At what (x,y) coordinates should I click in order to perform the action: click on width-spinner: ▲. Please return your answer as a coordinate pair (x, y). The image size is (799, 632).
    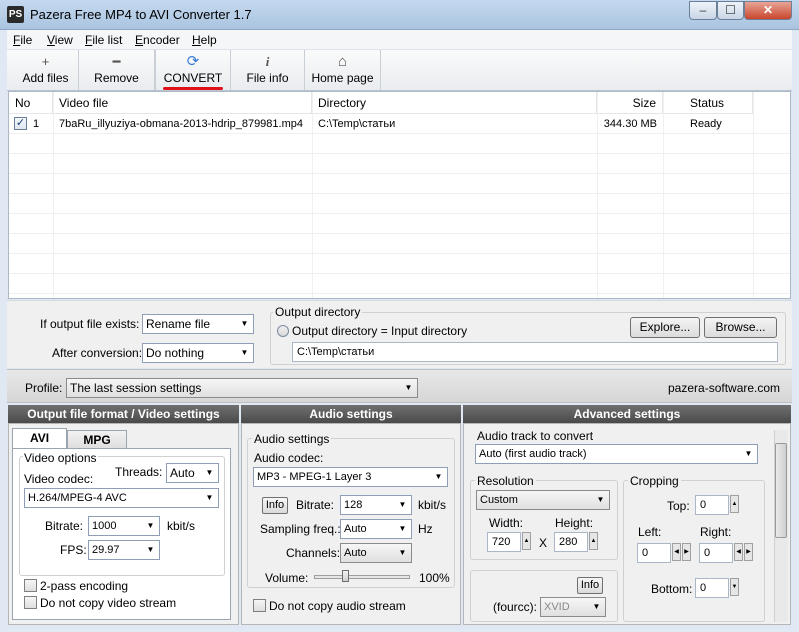
    Looking at the image, I should click on (526, 541).